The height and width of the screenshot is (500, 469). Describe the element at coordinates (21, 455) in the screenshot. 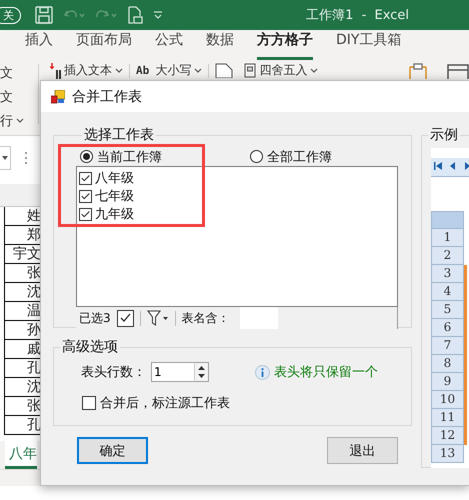

I see `sheet-tab: 八年` at that location.